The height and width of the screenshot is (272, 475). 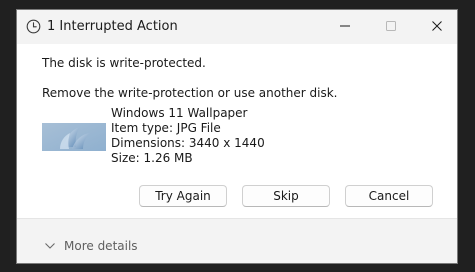 What do you see at coordinates (50, 246) in the screenshot?
I see `chevron-down-icon` at bounding box center [50, 246].